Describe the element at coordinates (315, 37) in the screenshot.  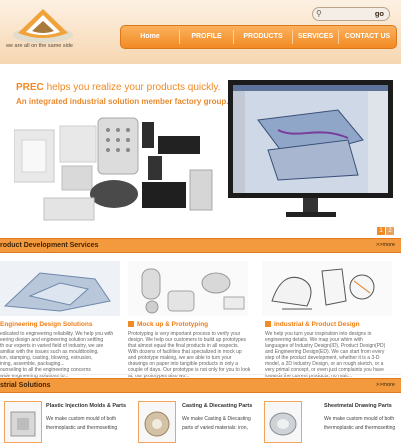
I see `nav-services: SERVICES` at that location.